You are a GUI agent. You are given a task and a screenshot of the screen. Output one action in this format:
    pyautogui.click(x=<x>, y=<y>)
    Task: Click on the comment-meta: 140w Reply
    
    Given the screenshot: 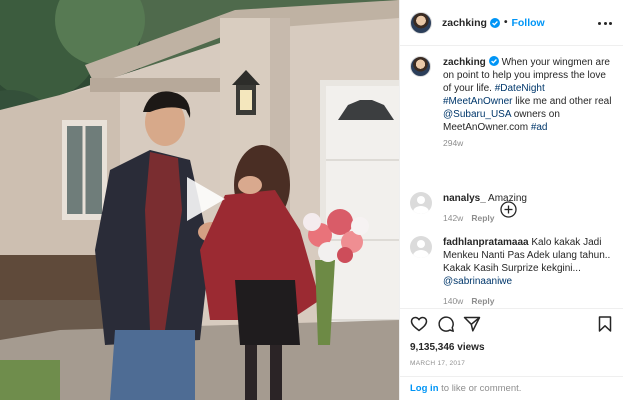 What is the action you would take?
    pyautogui.click(x=529, y=301)
    